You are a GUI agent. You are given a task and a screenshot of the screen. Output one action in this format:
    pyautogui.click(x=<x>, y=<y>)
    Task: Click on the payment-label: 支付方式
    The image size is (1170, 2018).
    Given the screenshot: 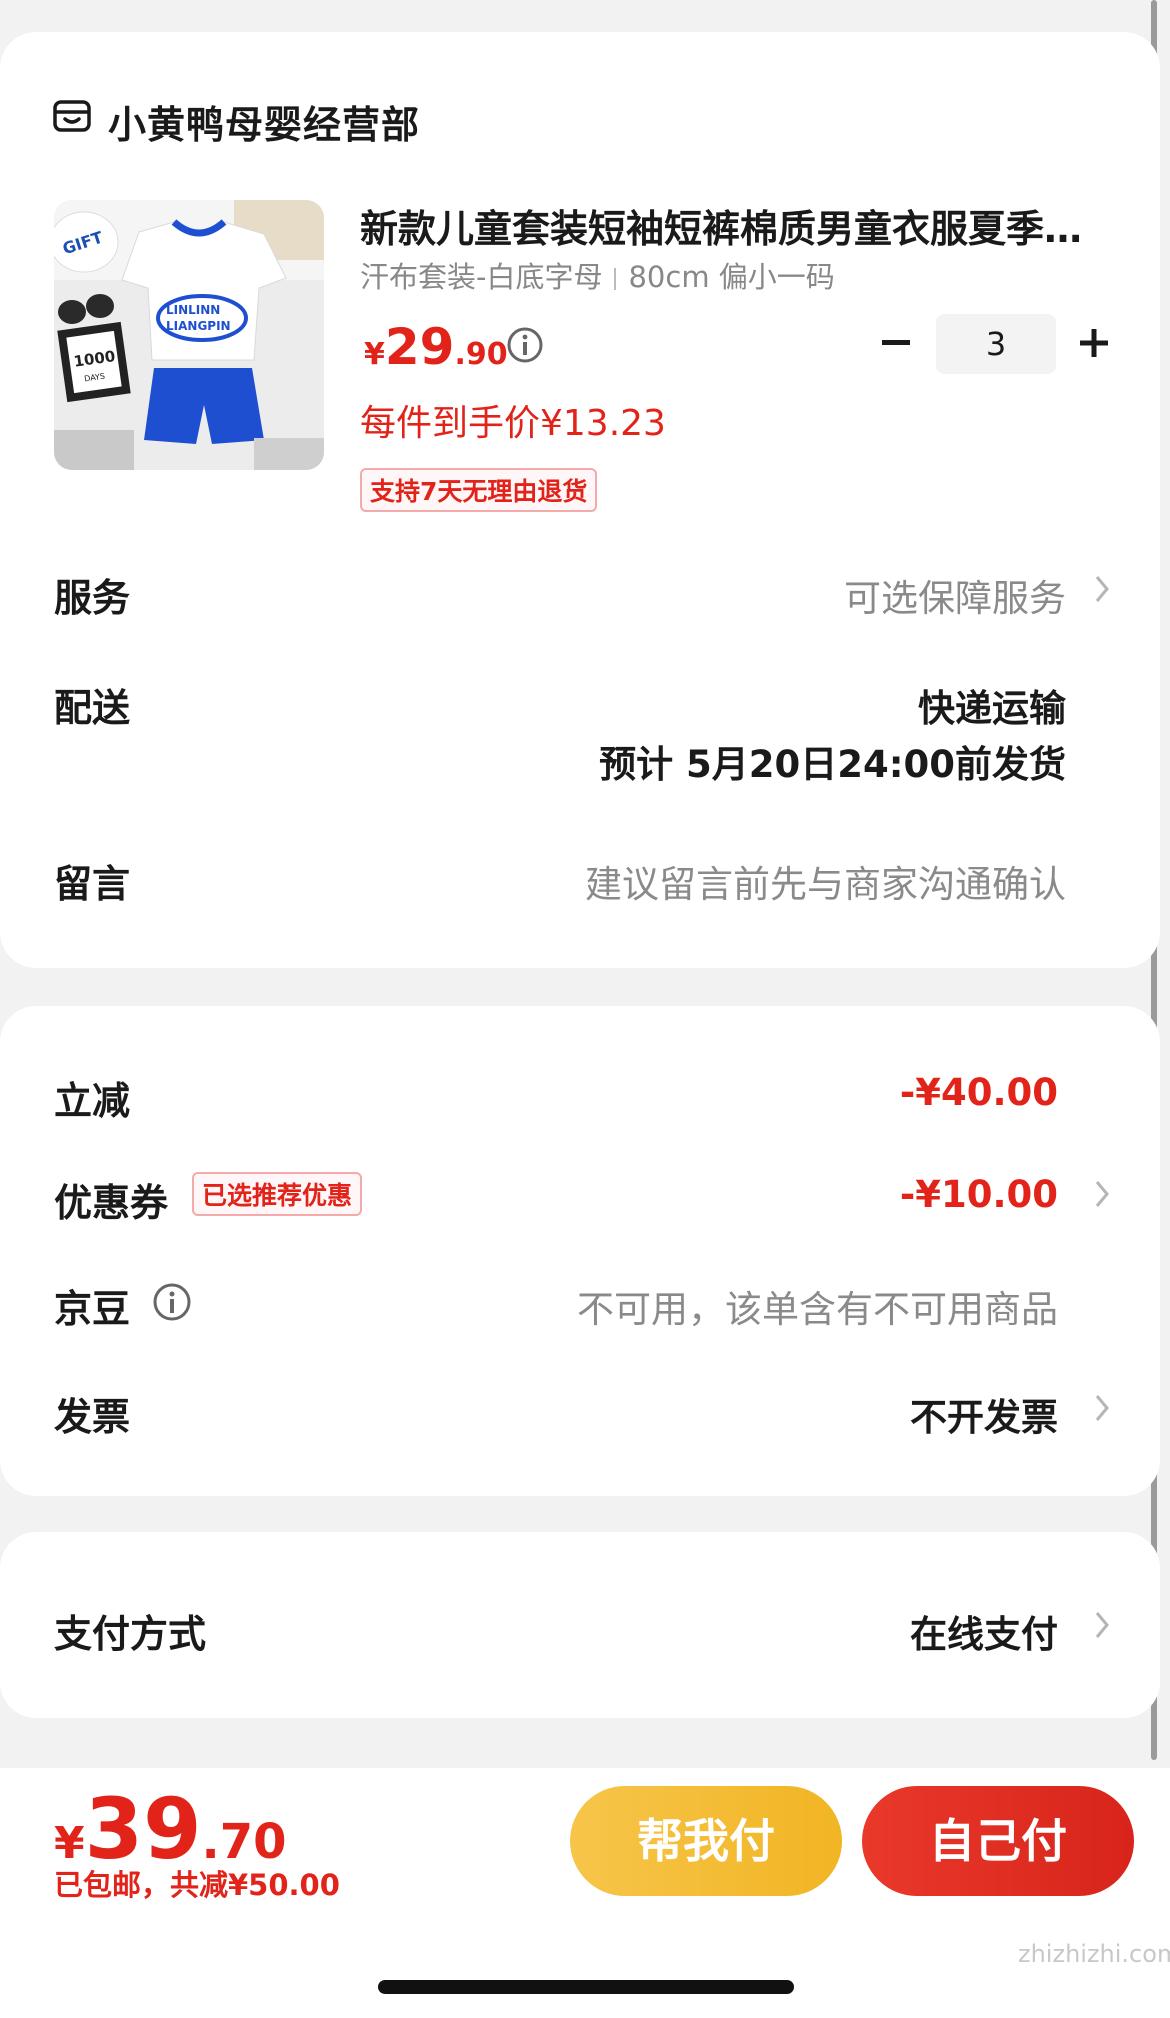 What is the action you would take?
    pyautogui.click(x=130, y=1634)
    